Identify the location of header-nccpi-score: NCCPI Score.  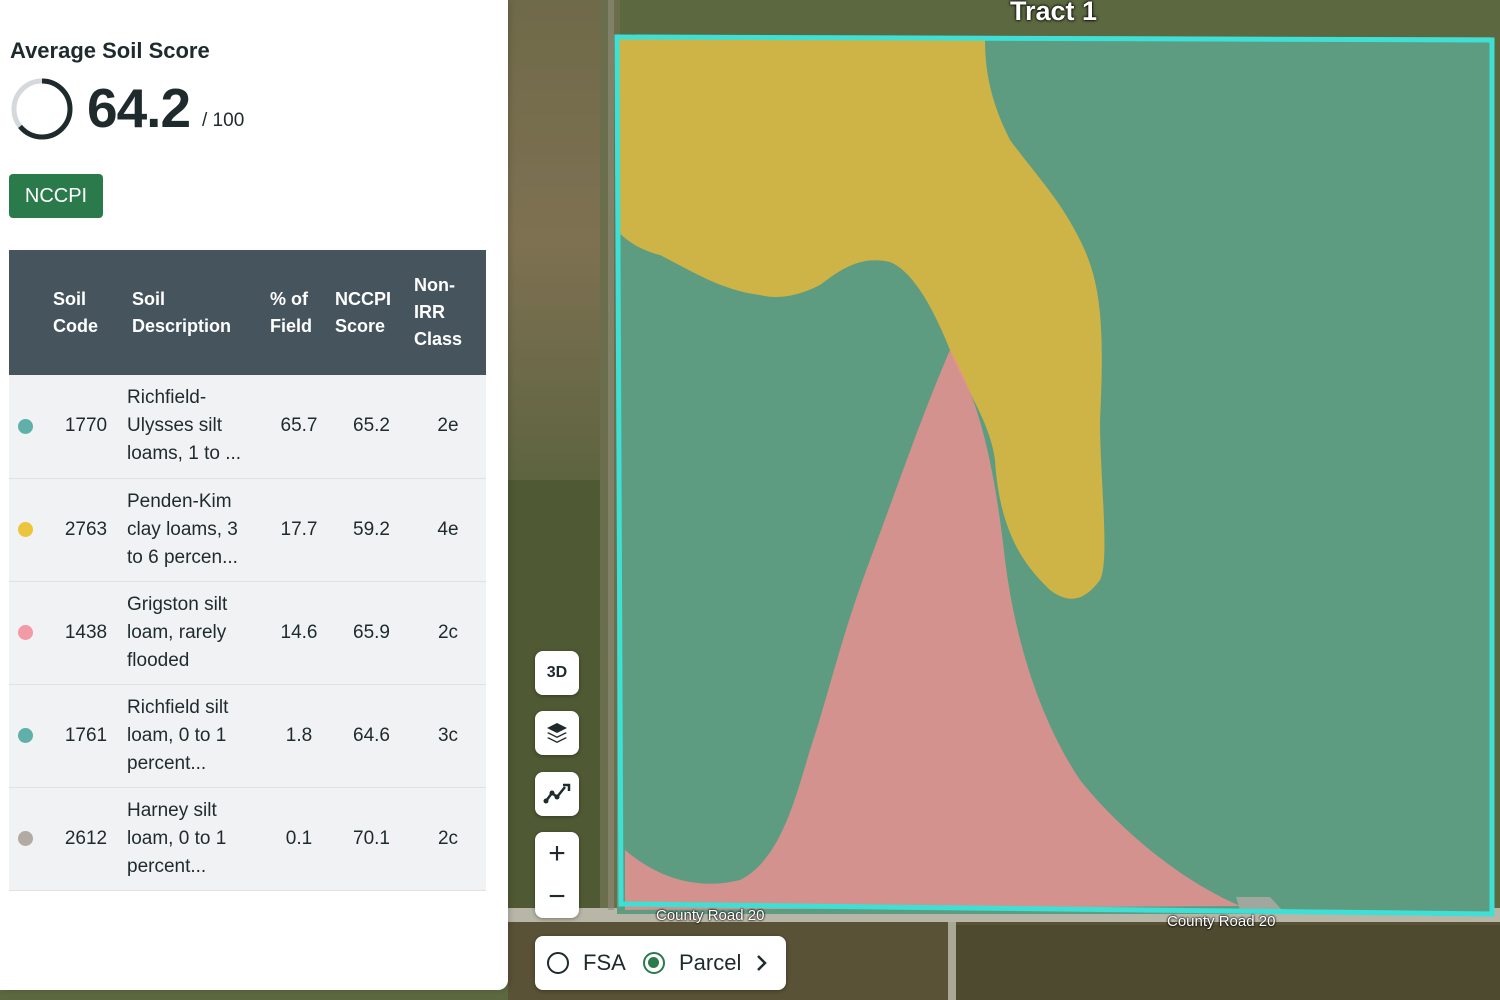
(371, 312).